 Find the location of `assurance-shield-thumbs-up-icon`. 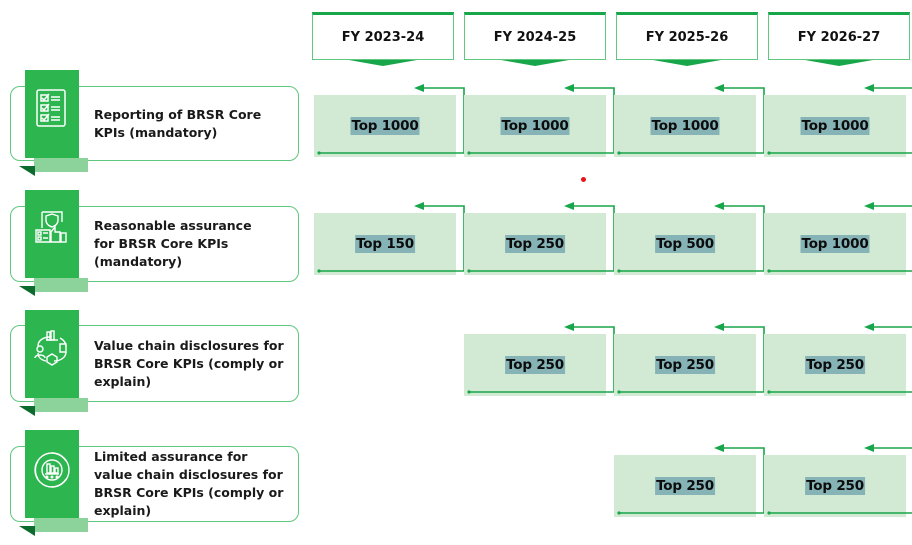

assurance-shield-thumbs-up-icon is located at coordinates (51, 227).